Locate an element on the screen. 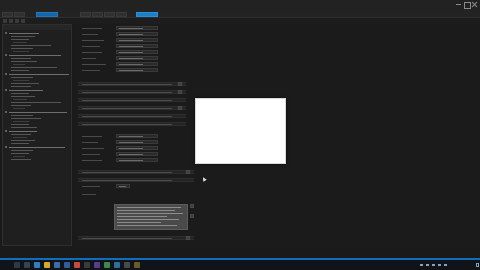 This screenshot has width=480, height=270. mail-icon is located at coordinates (67, 265).